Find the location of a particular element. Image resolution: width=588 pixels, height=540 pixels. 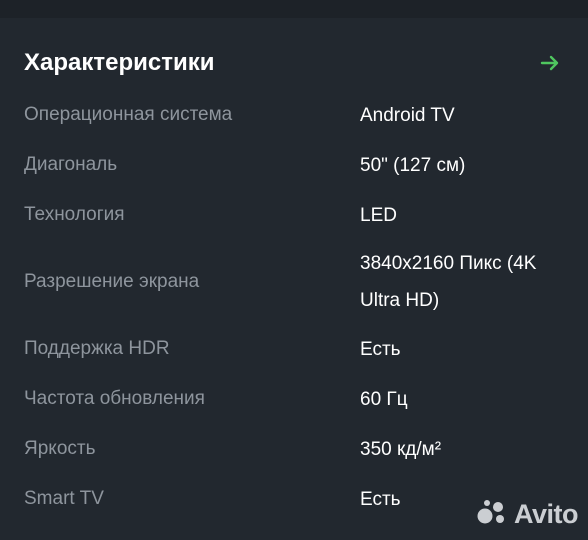

spec-value: 350 кд/м² is located at coordinates (401, 449).